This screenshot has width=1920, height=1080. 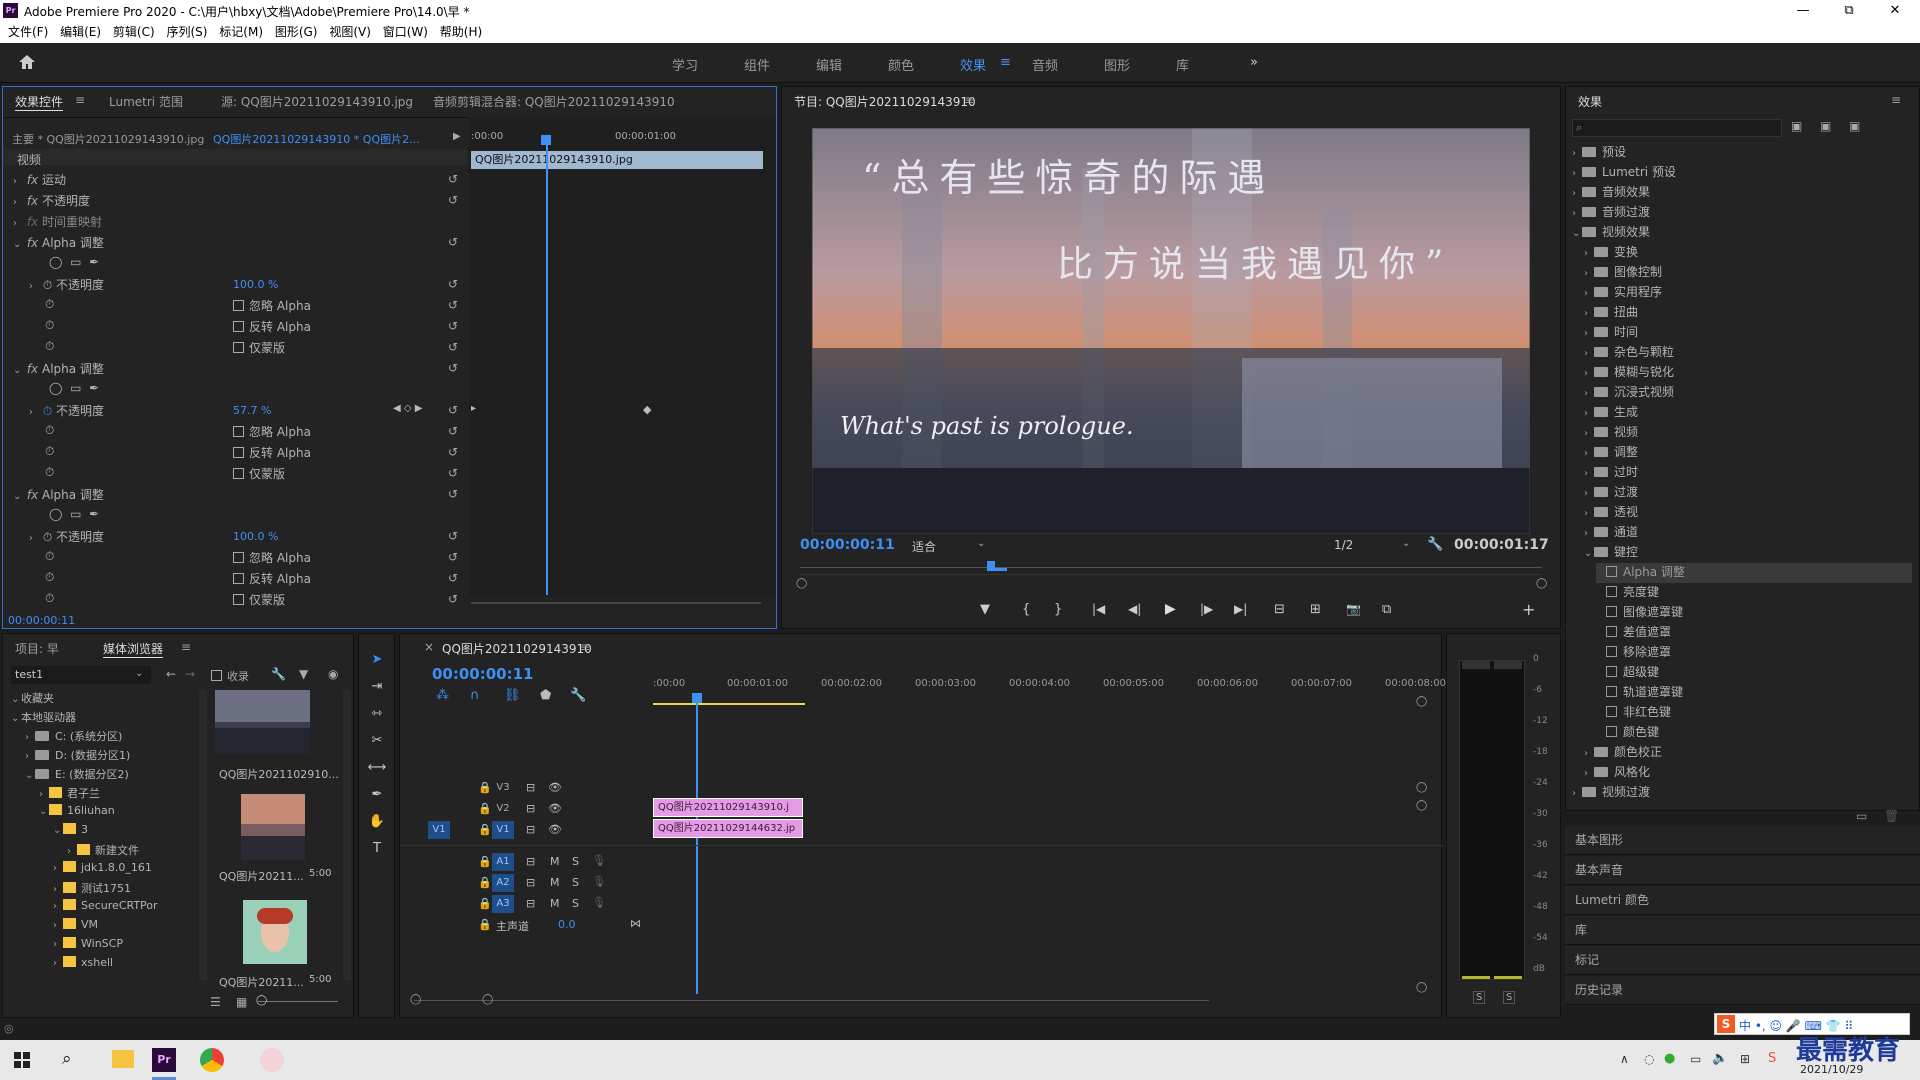 What do you see at coordinates (72, 222) in the screenshot?
I see `effect-time-remap: 时间重映射` at bounding box center [72, 222].